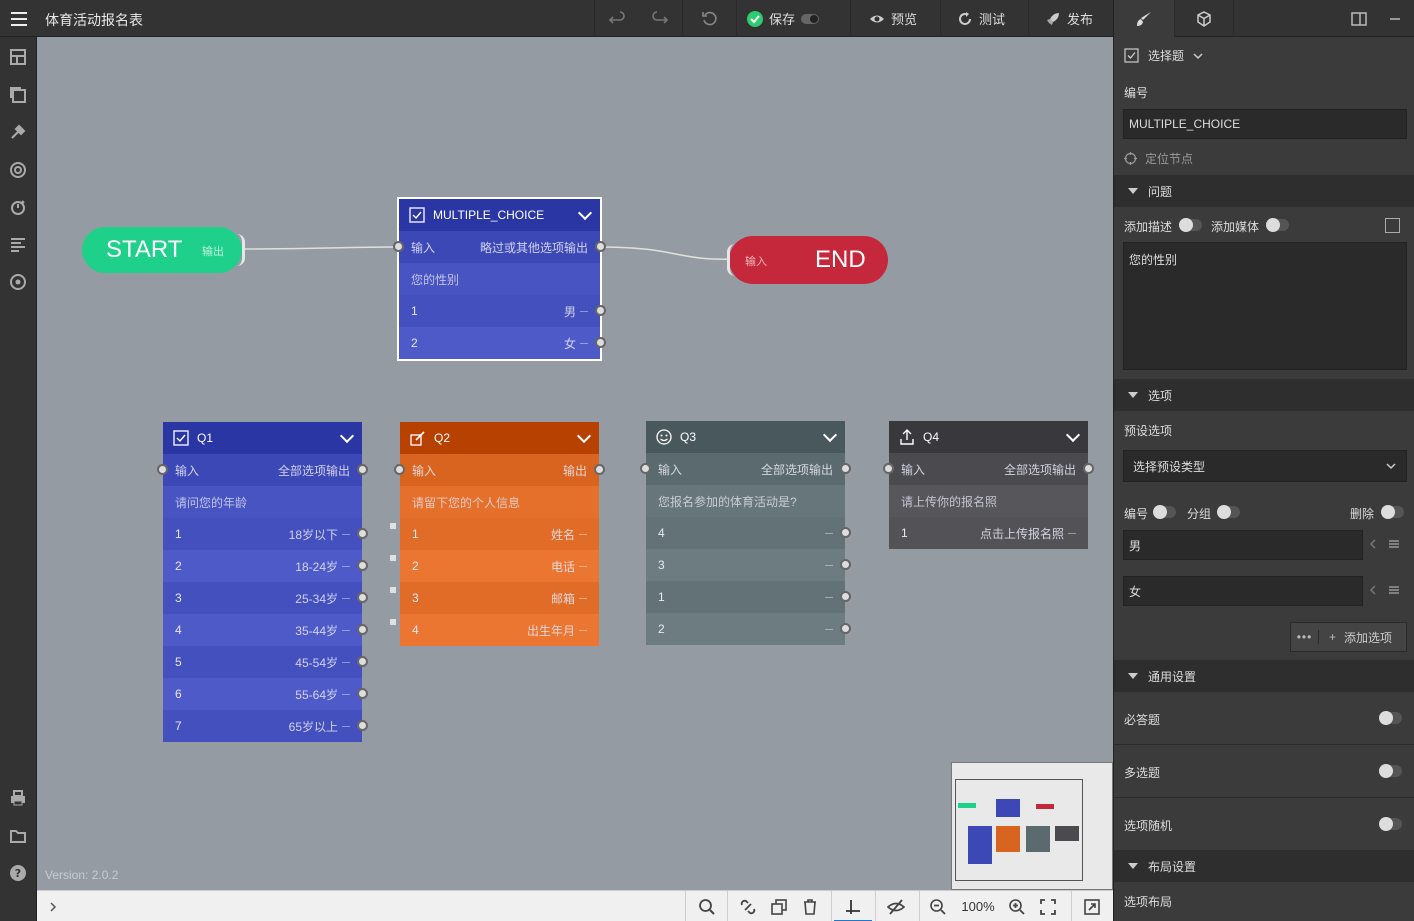 The height and width of the screenshot is (921, 1414). I want to click on node-question: 请上传你的报名照, so click(988, 501).